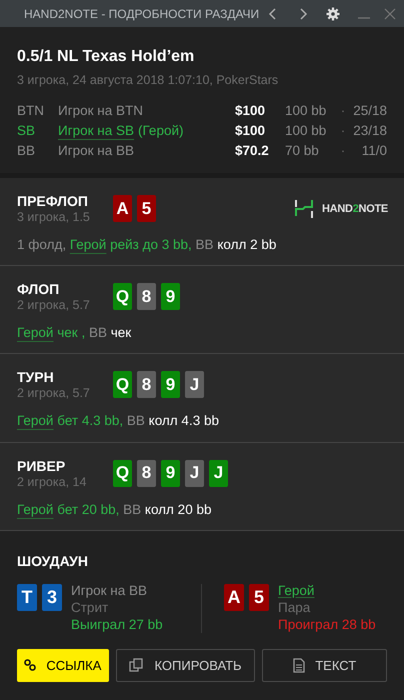 This screenshot has width=404, height=700. What do you see at coordinates (355, 209) in the screenshot?
I see `logo-text: HAND2NOTE` at bounding box center [355, 209].